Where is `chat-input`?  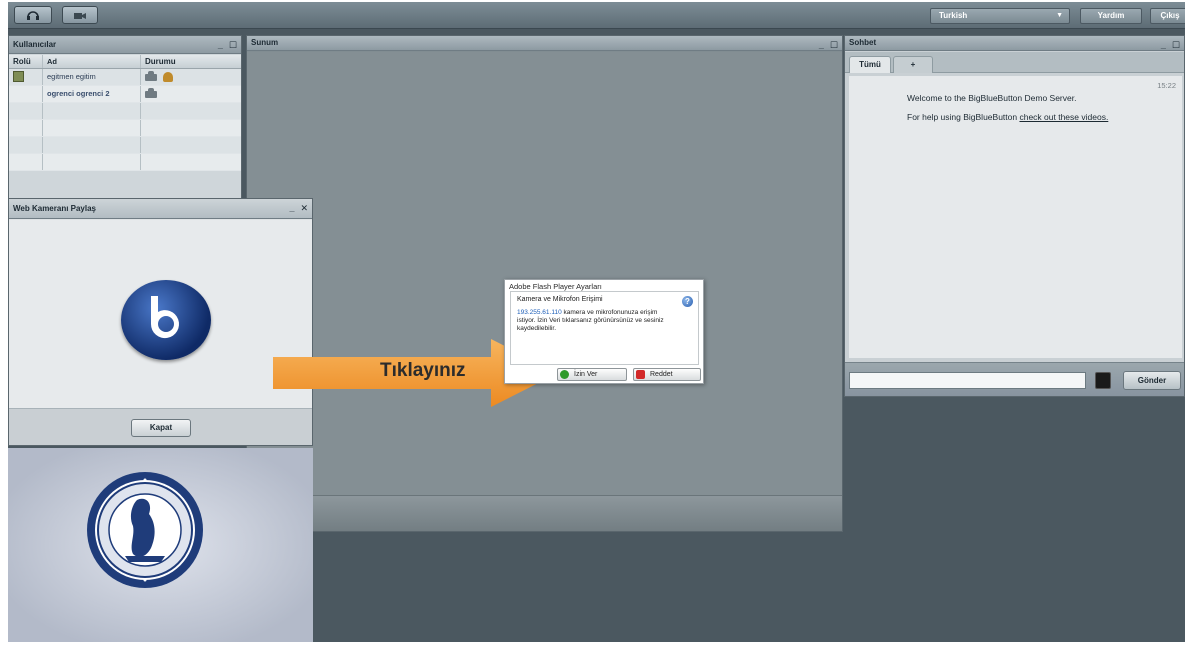
chat-input is located at coordinates (967, 380).